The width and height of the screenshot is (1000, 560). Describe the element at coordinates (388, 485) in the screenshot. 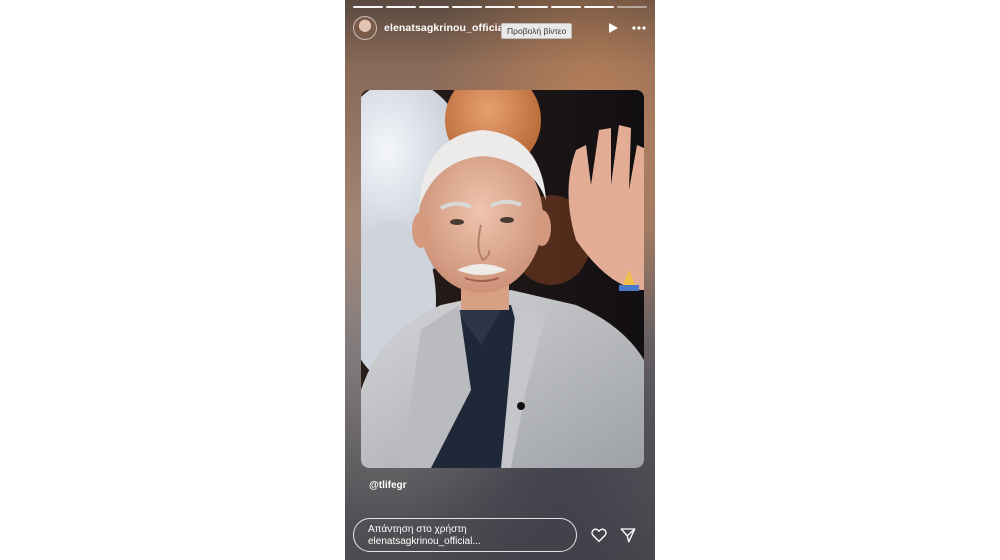

I see `mention-tag: @tlifegr` at that location.